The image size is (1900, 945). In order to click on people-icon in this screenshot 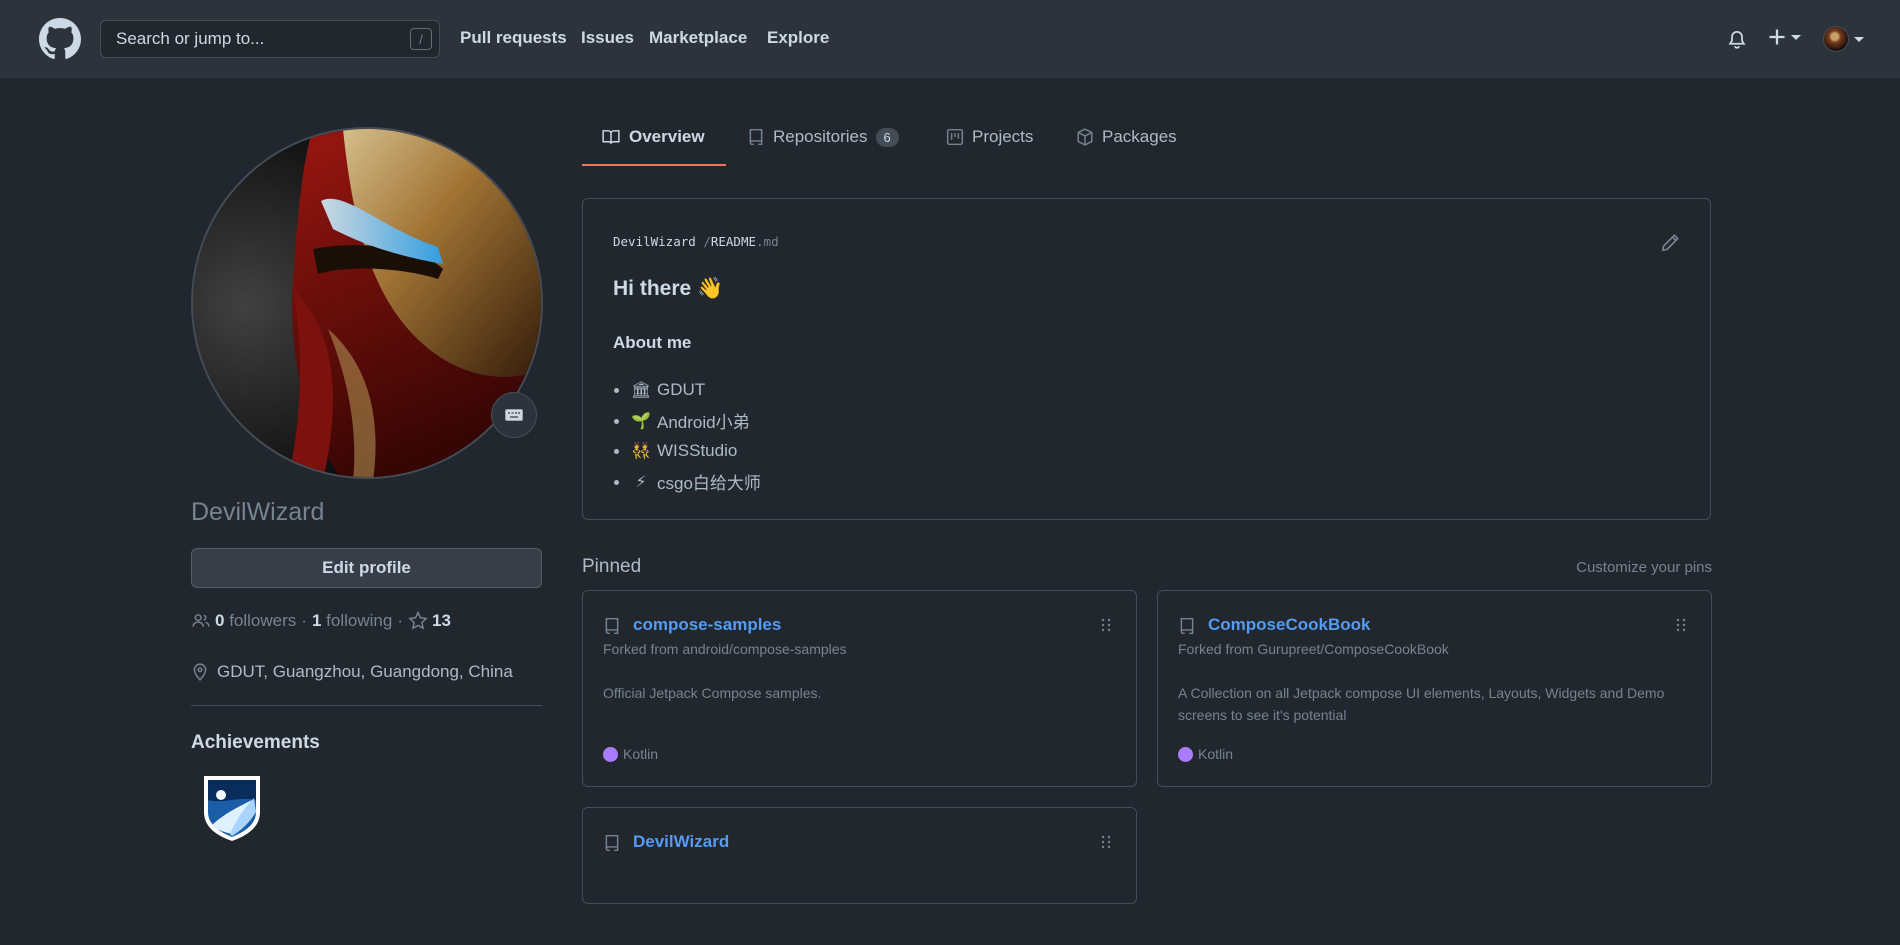, I will do `click(201, 620)`.